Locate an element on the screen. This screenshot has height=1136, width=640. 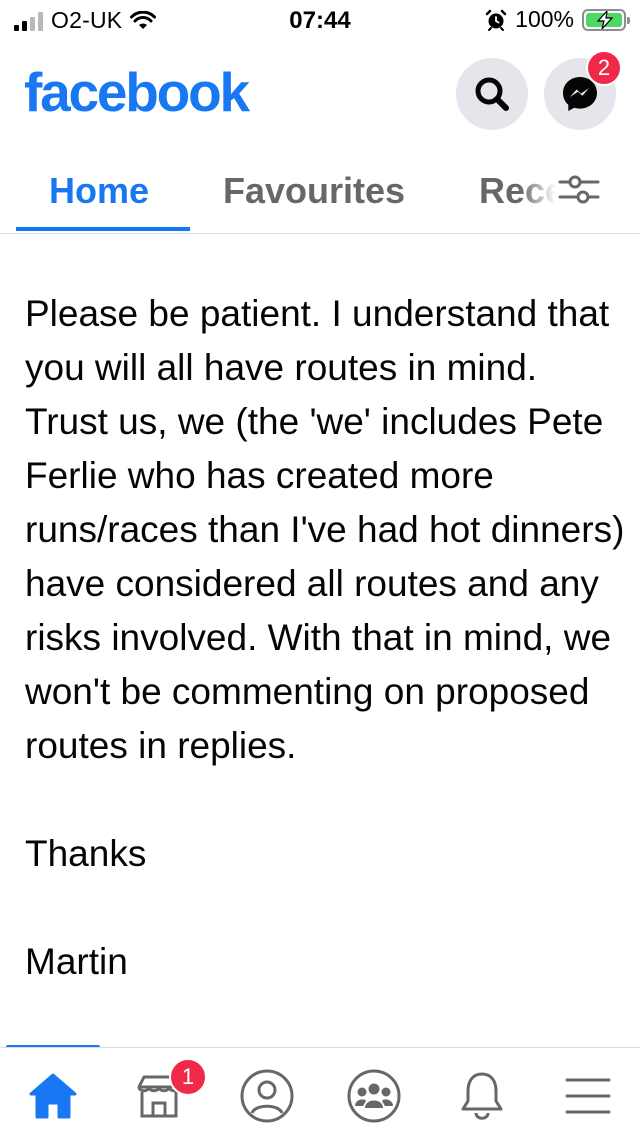
post-signature: Martin is located at coordinates (76, 961).